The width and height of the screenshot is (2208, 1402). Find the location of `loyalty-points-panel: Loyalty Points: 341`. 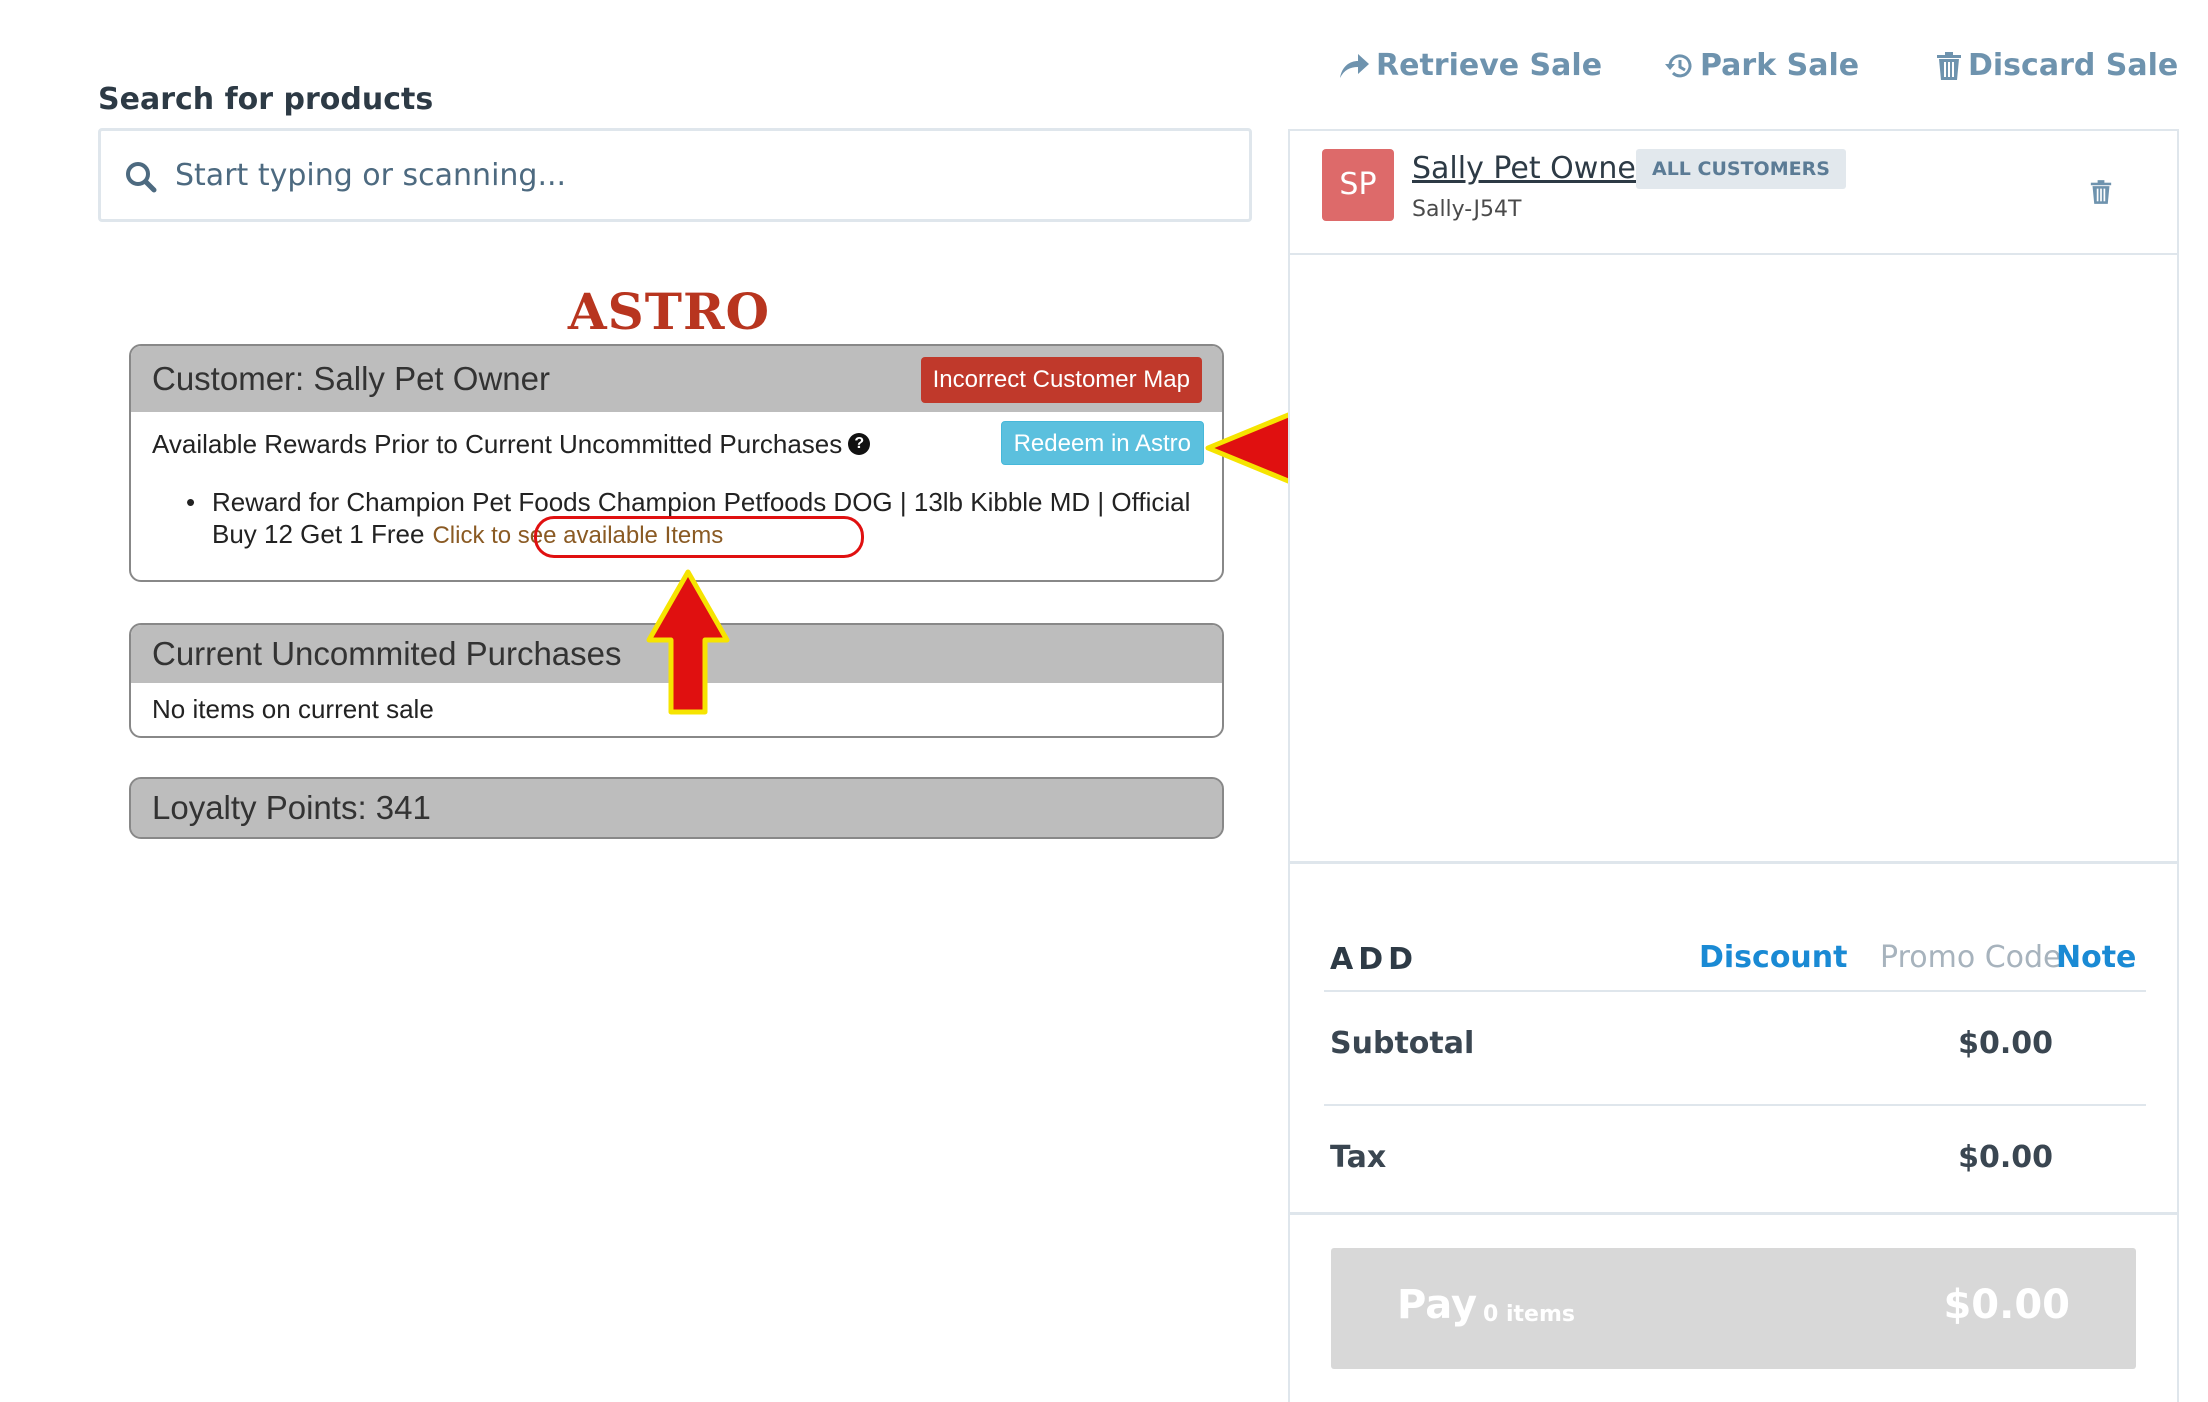

loyalty-points-panel: Loyalty Points: 341 is located at coordinates (676, 808).